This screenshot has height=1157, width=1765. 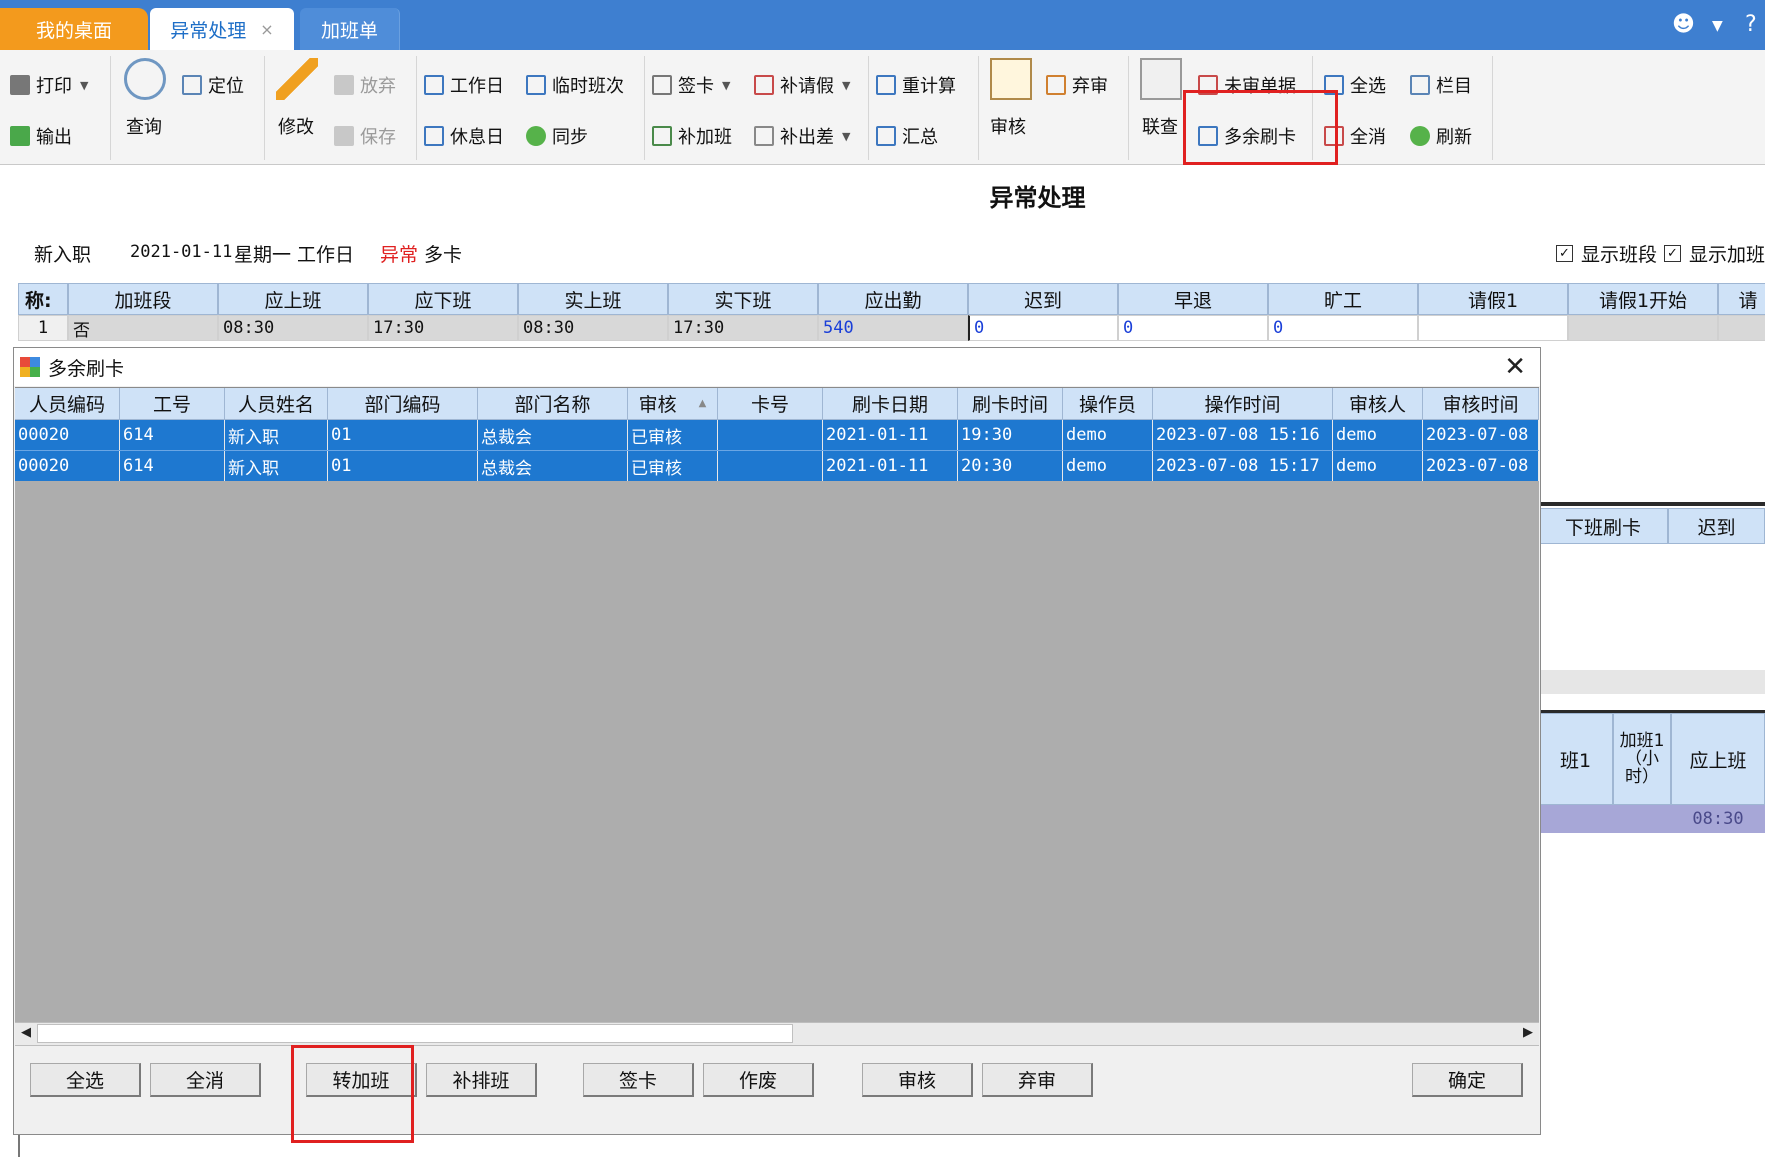 I want to click on column-header: 实上班, so click(x=593, y=299).